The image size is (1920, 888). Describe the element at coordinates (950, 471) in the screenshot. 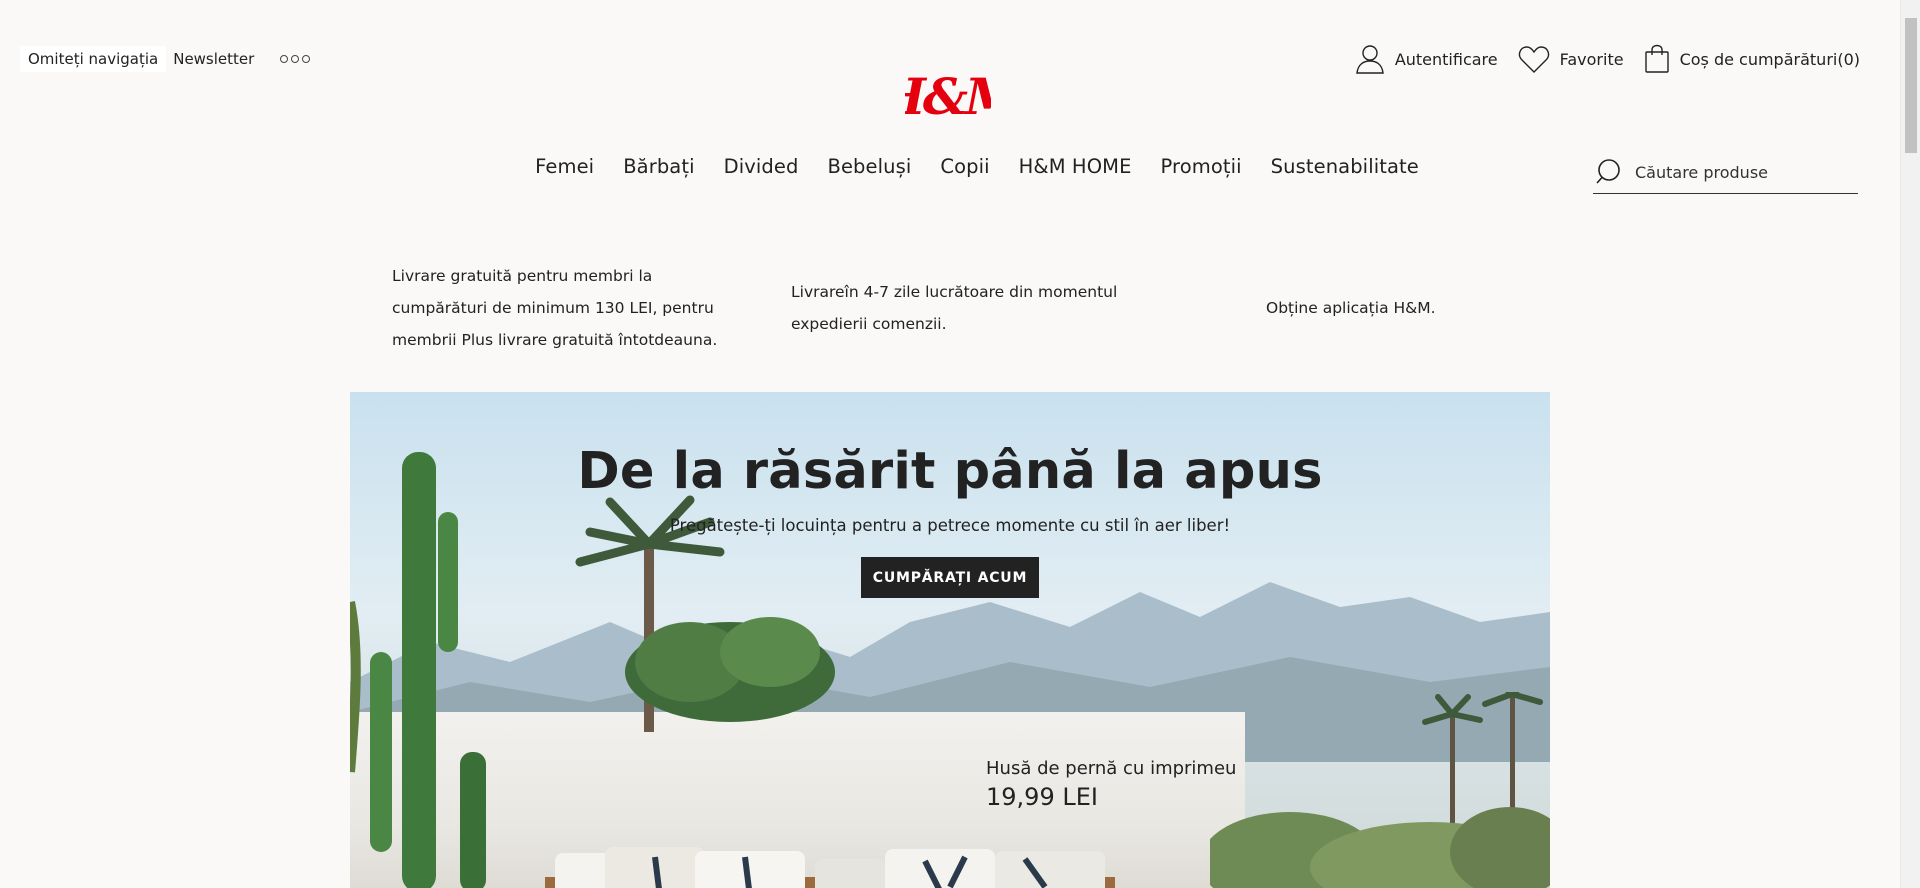

I see `hero-title: De la răsărit până la apus` at that location.